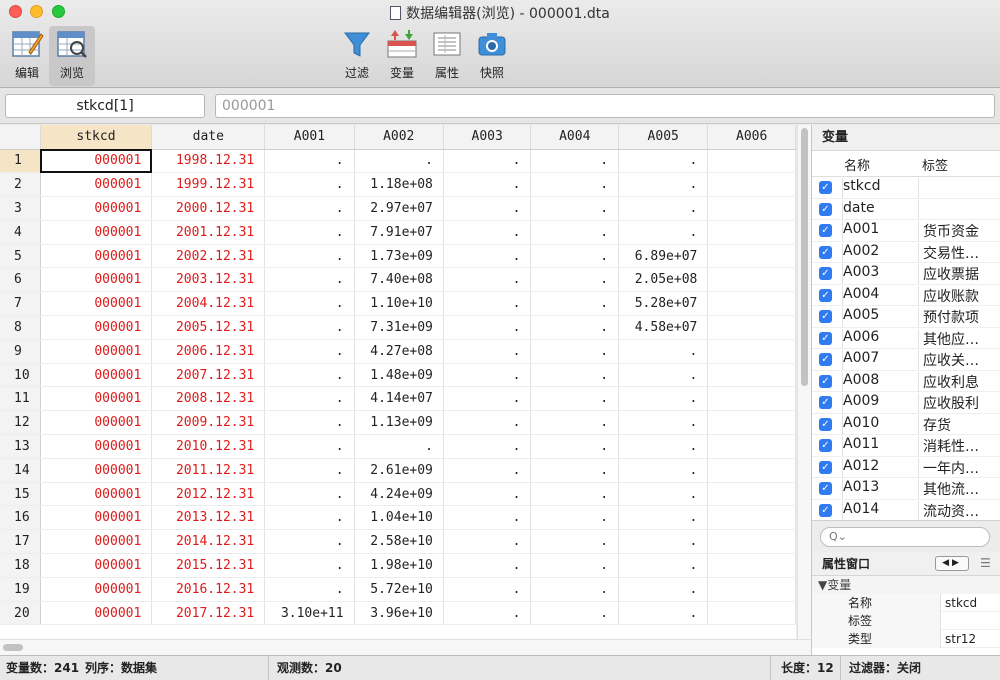 The height and width of the screenshot is (680, 1000). Describe the element at coordinates (399, 399) in the screenshot. I see `table-cell: 4.14e+07` at that location.